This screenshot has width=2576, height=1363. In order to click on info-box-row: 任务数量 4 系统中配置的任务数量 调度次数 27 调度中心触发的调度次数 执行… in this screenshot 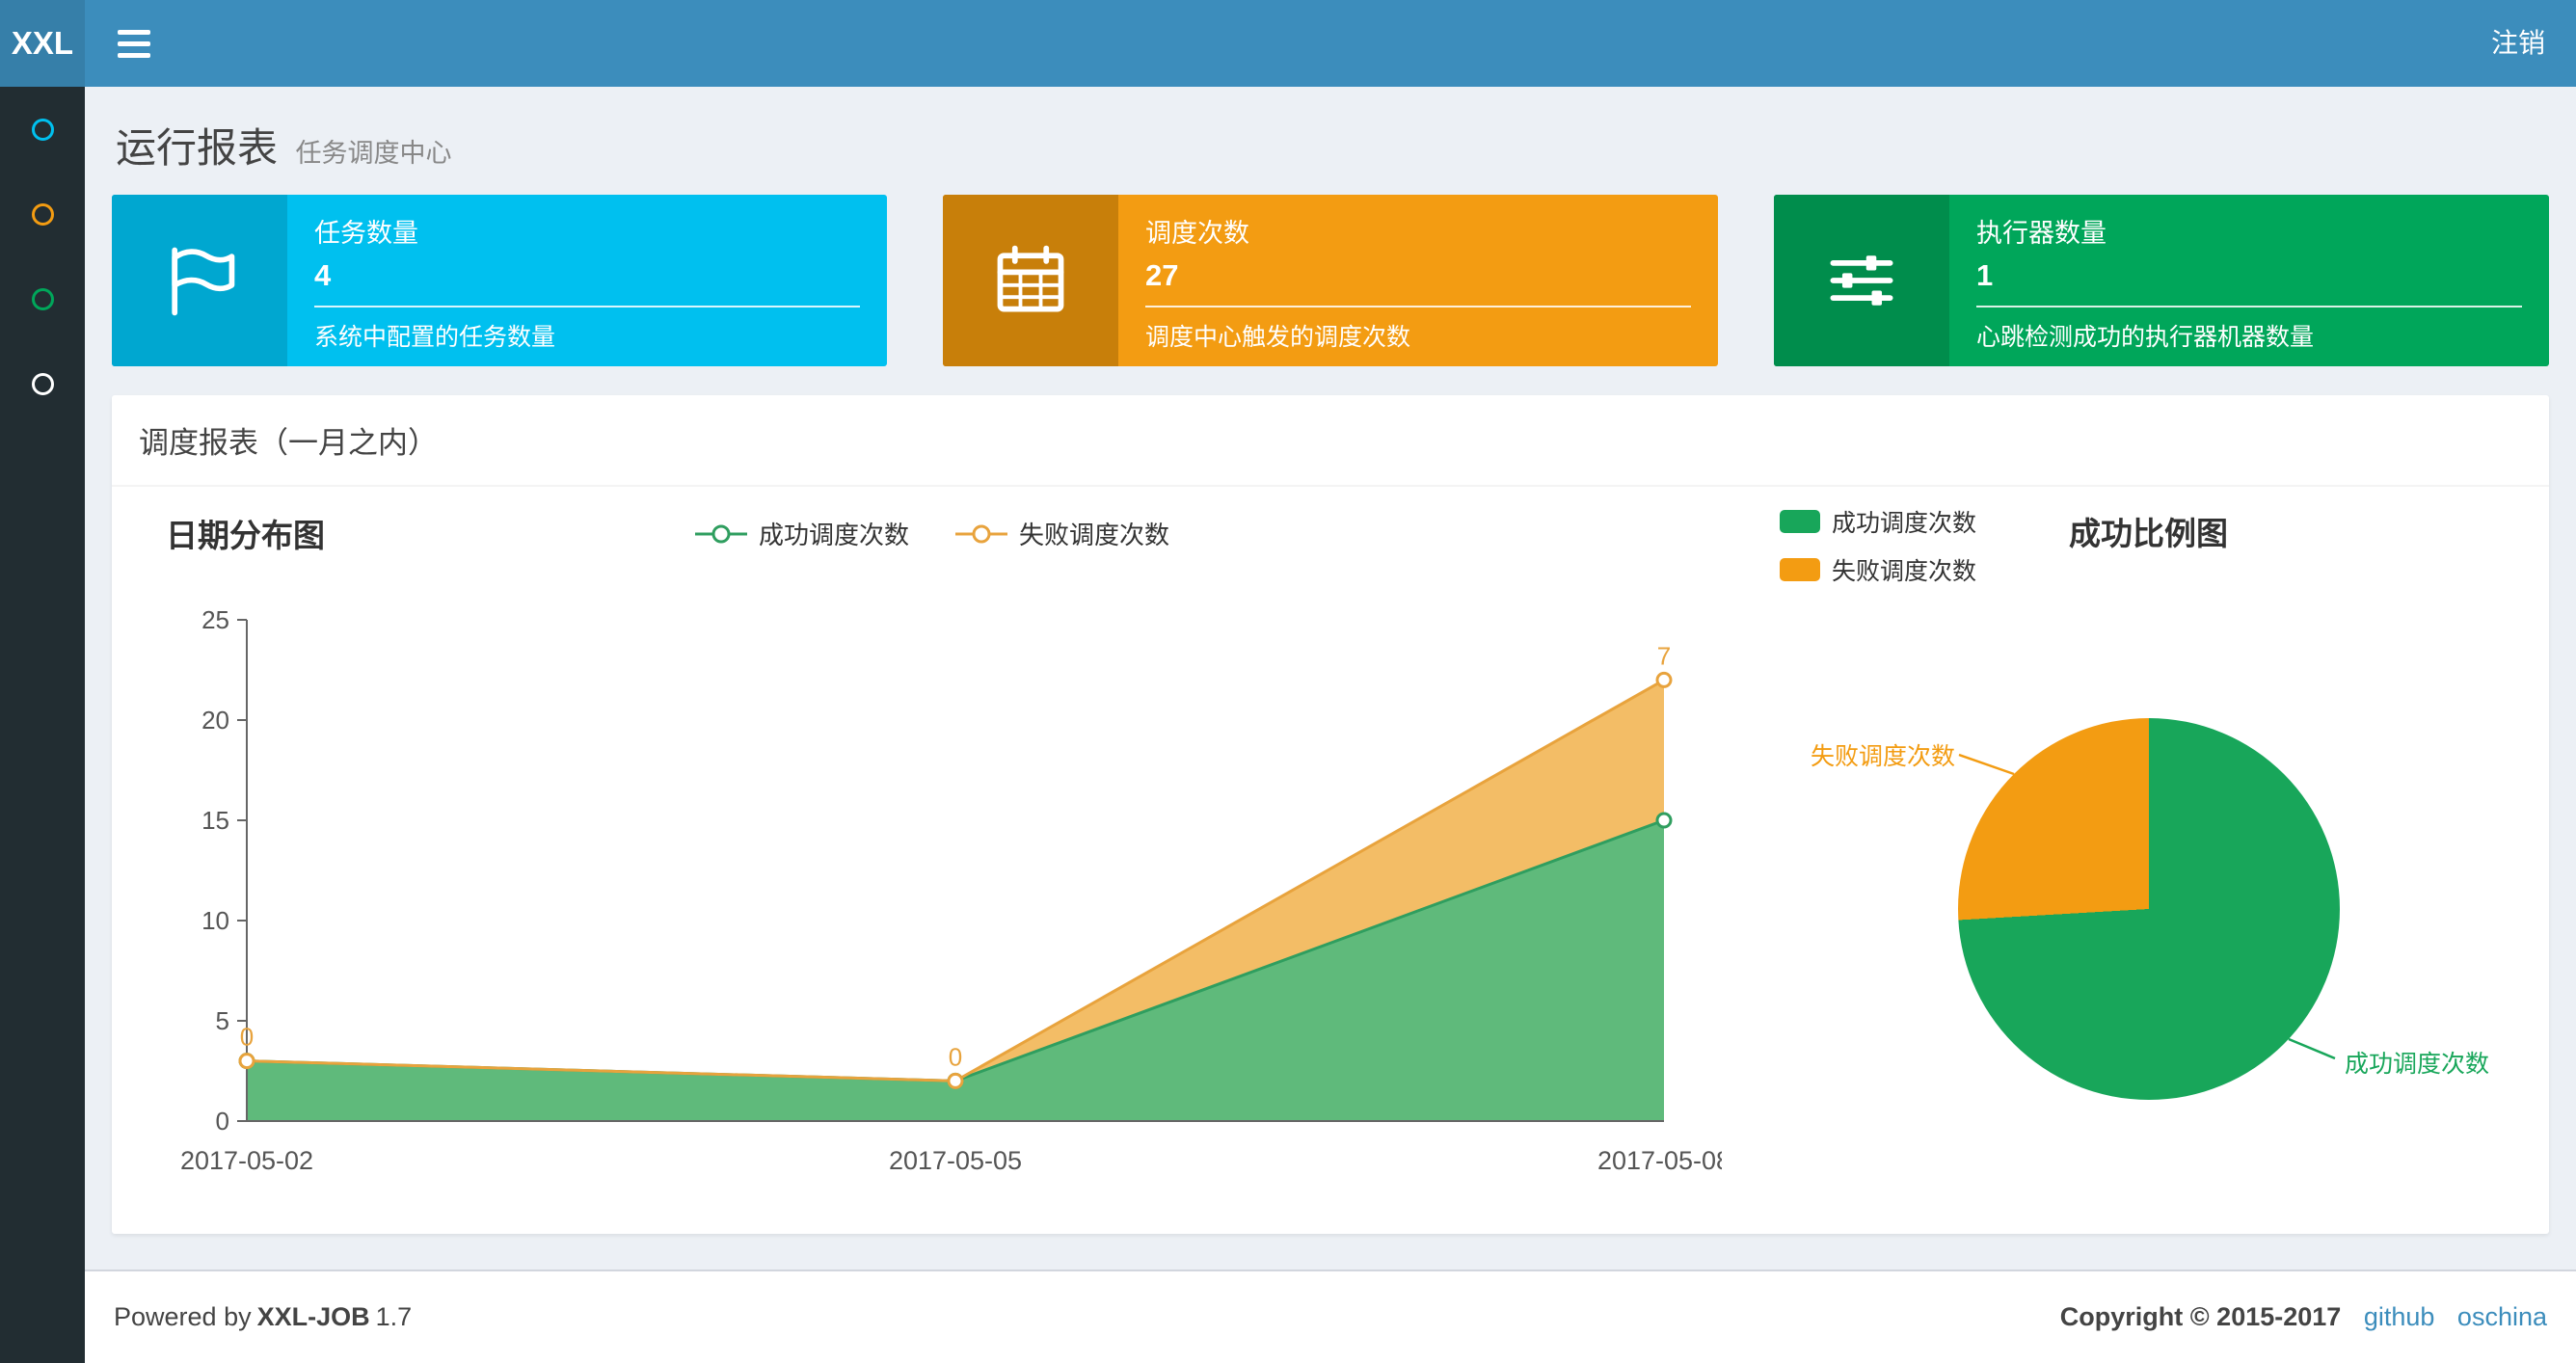, I will do `click(1330, 280)`.